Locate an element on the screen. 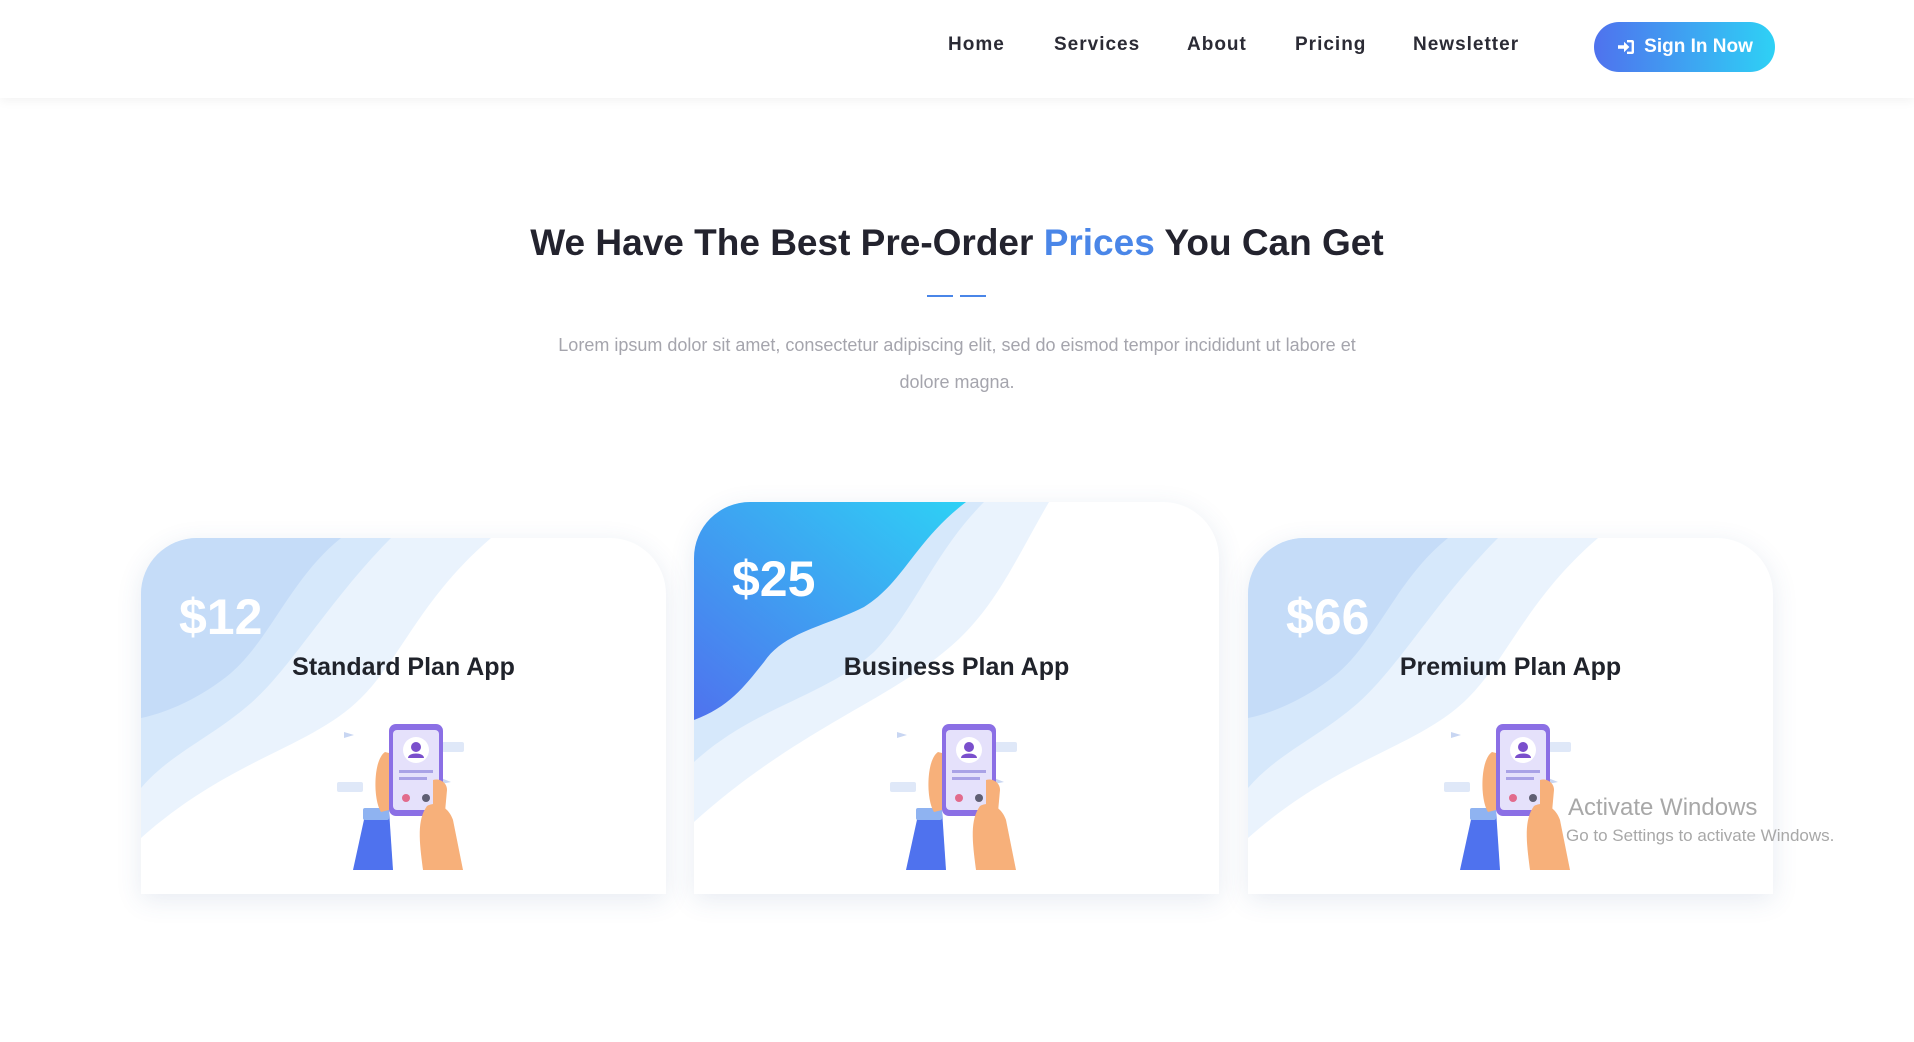 This screenshot has width=1914, height=1042. title-part-2: You Can Get is located at coordinates (1269, 242).